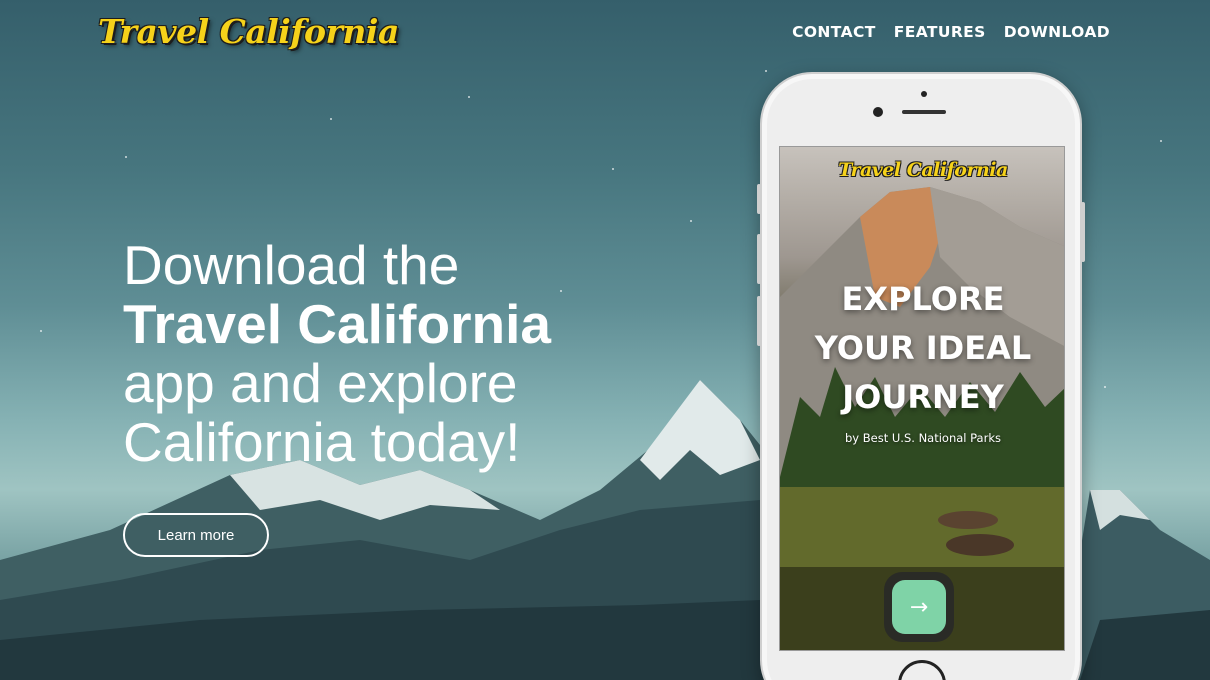  Describe the element at coordinates (923, 170) in the screenshot. I see `screen-logo: Travel California` at that location.